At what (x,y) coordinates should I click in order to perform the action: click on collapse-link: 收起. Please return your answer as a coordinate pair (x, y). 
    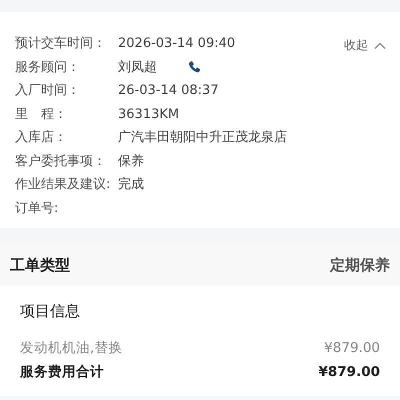
    Looking at the image, I should click on (356, 45).